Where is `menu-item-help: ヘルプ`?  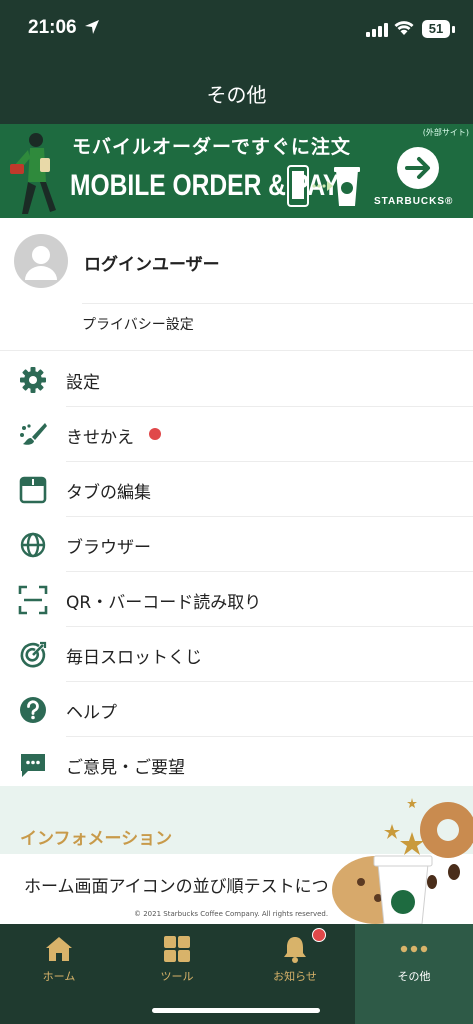
menu-item-help: ヘルプ is located at coordinates (236, 709).